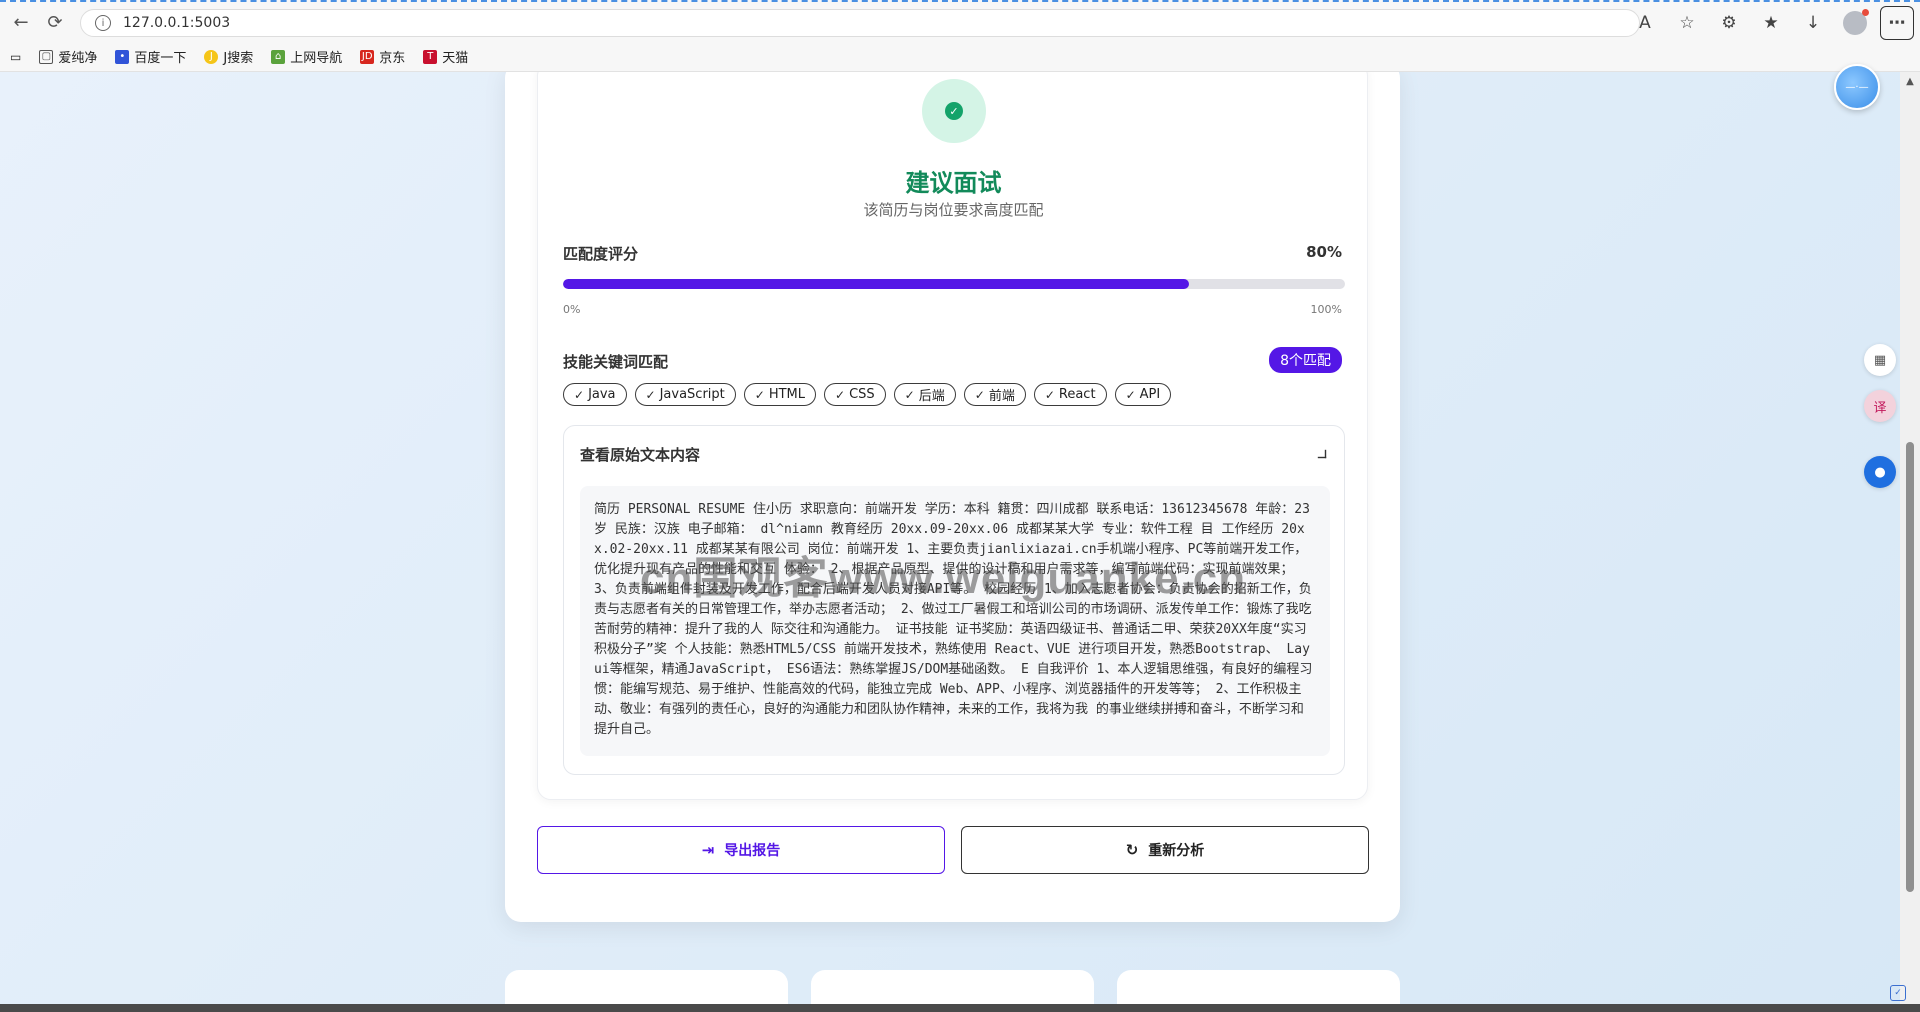 This screenshot has width=1920, height=1012. What do you see at coordinates (278, 56) in the screenshot?
I see `nav-logo-icon: ⌂` at bounding box center [278, 56].